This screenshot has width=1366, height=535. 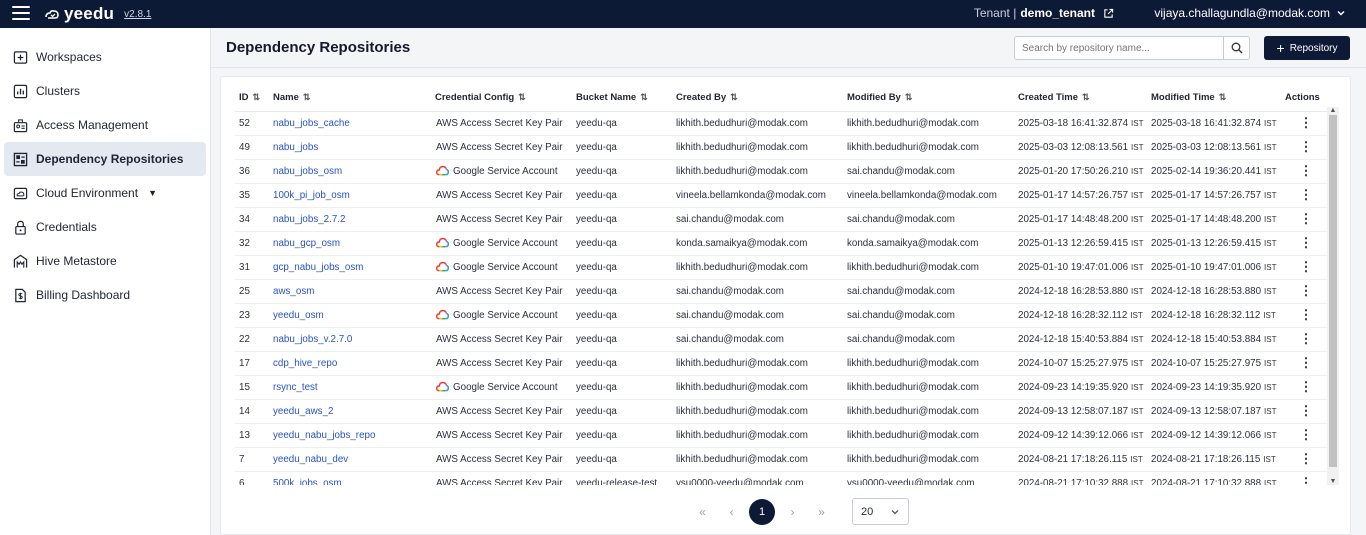 What do you see at coordinates (1206, 219) in the screenshot?
I see `modified-time: 2025-01-17 14:48:48.200` at bounding box center [1206, 219].